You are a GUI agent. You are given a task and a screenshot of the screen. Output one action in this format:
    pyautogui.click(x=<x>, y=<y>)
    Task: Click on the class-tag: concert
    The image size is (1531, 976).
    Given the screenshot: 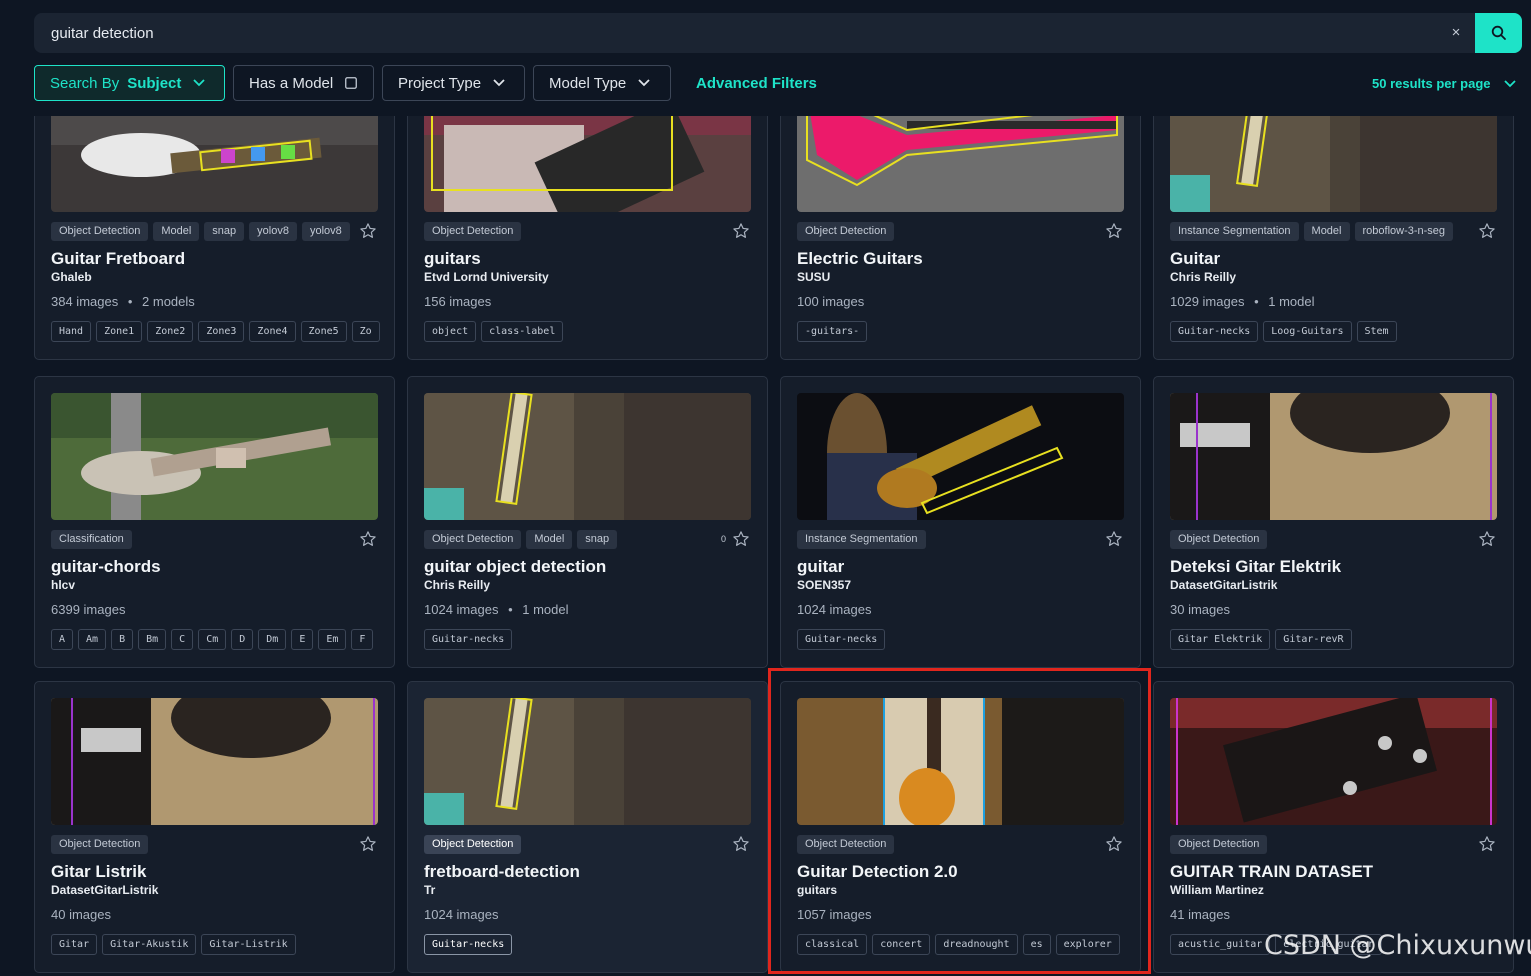 What is the action you would take?
    pyautogui.click(x=901, y=944)
    